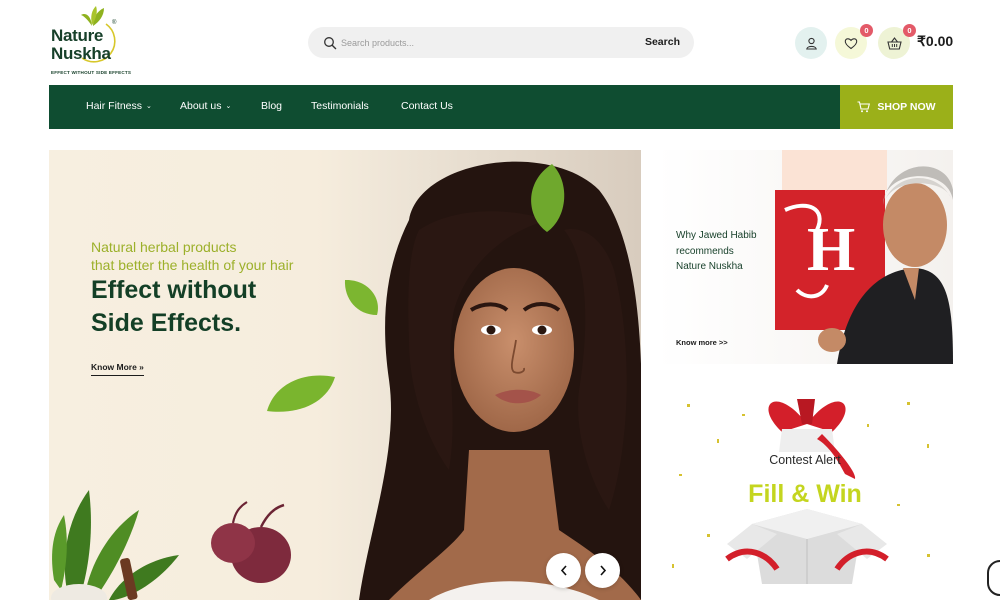 The height and width of the screenshot is (600, 1000). I want to click on cart-icon, so click(864, 107).